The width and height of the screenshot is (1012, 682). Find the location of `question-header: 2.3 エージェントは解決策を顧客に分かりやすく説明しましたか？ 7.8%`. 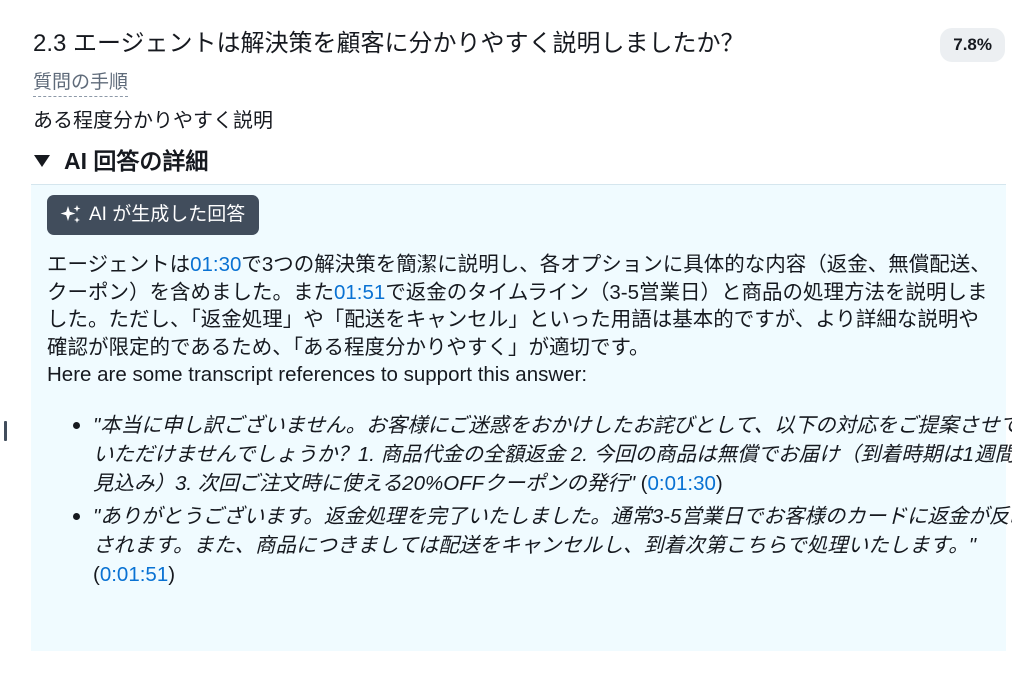

question-header: 2.3 エージェントは解決策を顧客に分かりやすく説明しましたか？ 7.8% is located at coordinates (519, 44).